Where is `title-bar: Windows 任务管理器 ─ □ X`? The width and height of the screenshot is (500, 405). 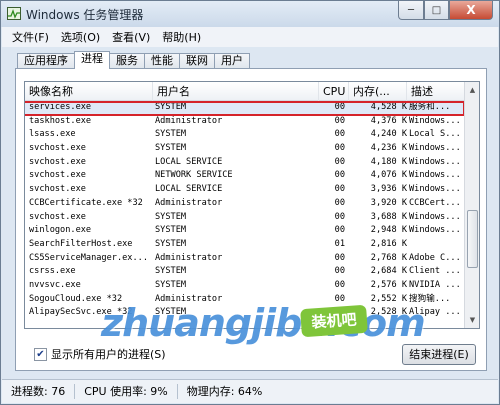 title-bar: Windows 任务管理器 ─ □ X is located at coordinates (250, 14).